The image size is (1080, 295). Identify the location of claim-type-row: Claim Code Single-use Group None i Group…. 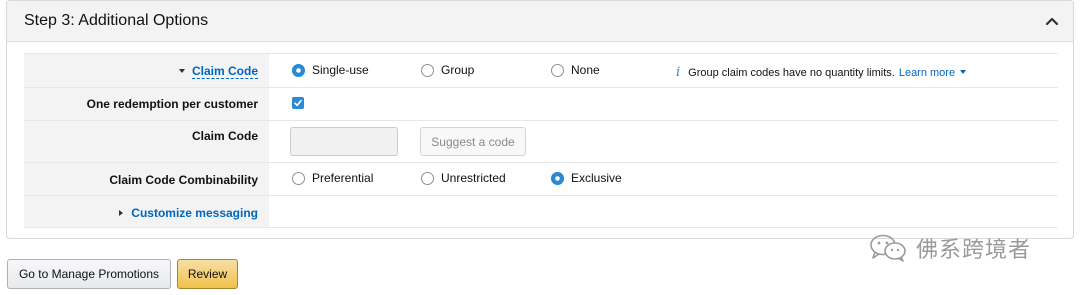
(541, 71).